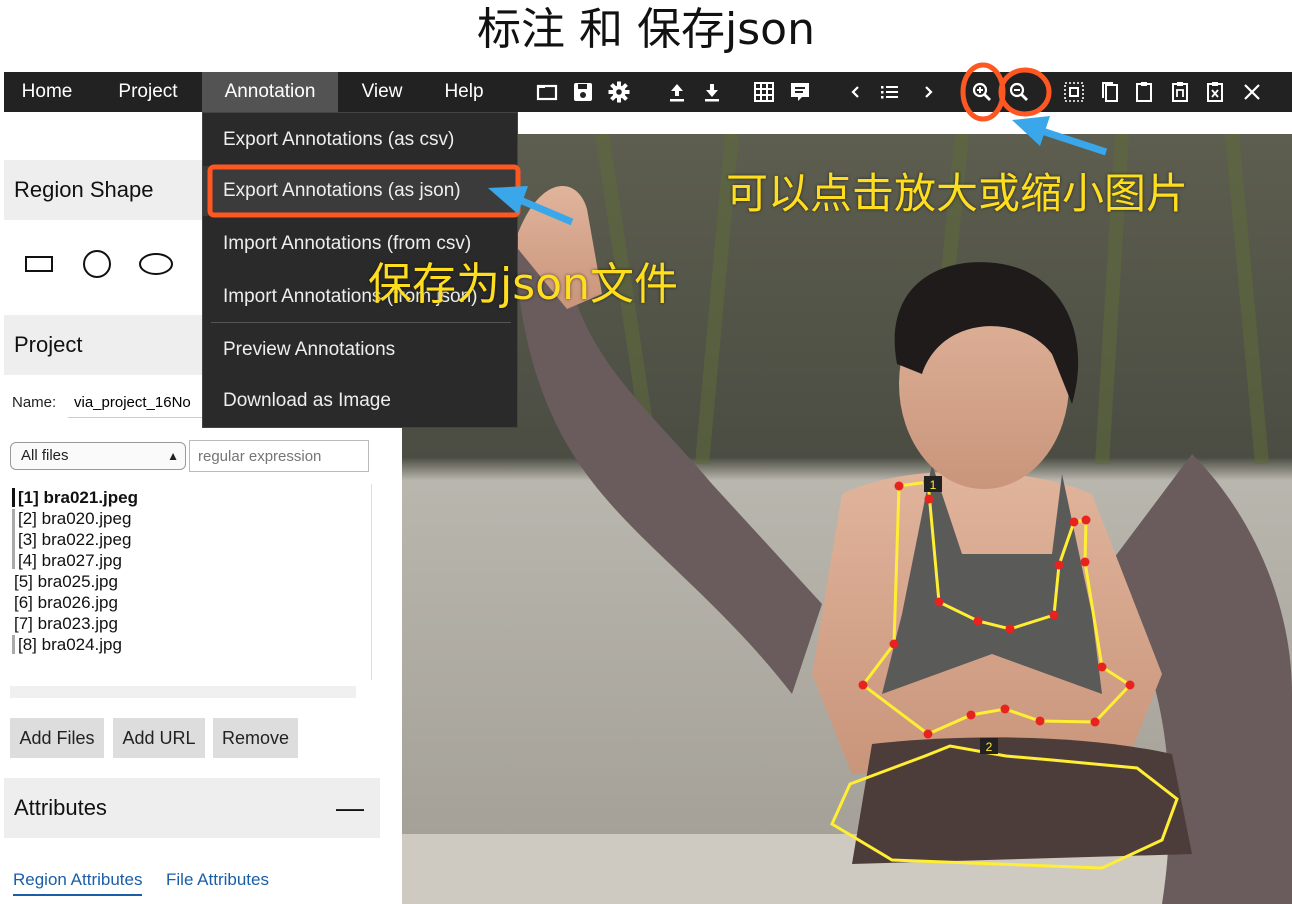 The height and width of the screenshot is (904, 1292). I want to click on menu-help: Help, so click(464, 92).